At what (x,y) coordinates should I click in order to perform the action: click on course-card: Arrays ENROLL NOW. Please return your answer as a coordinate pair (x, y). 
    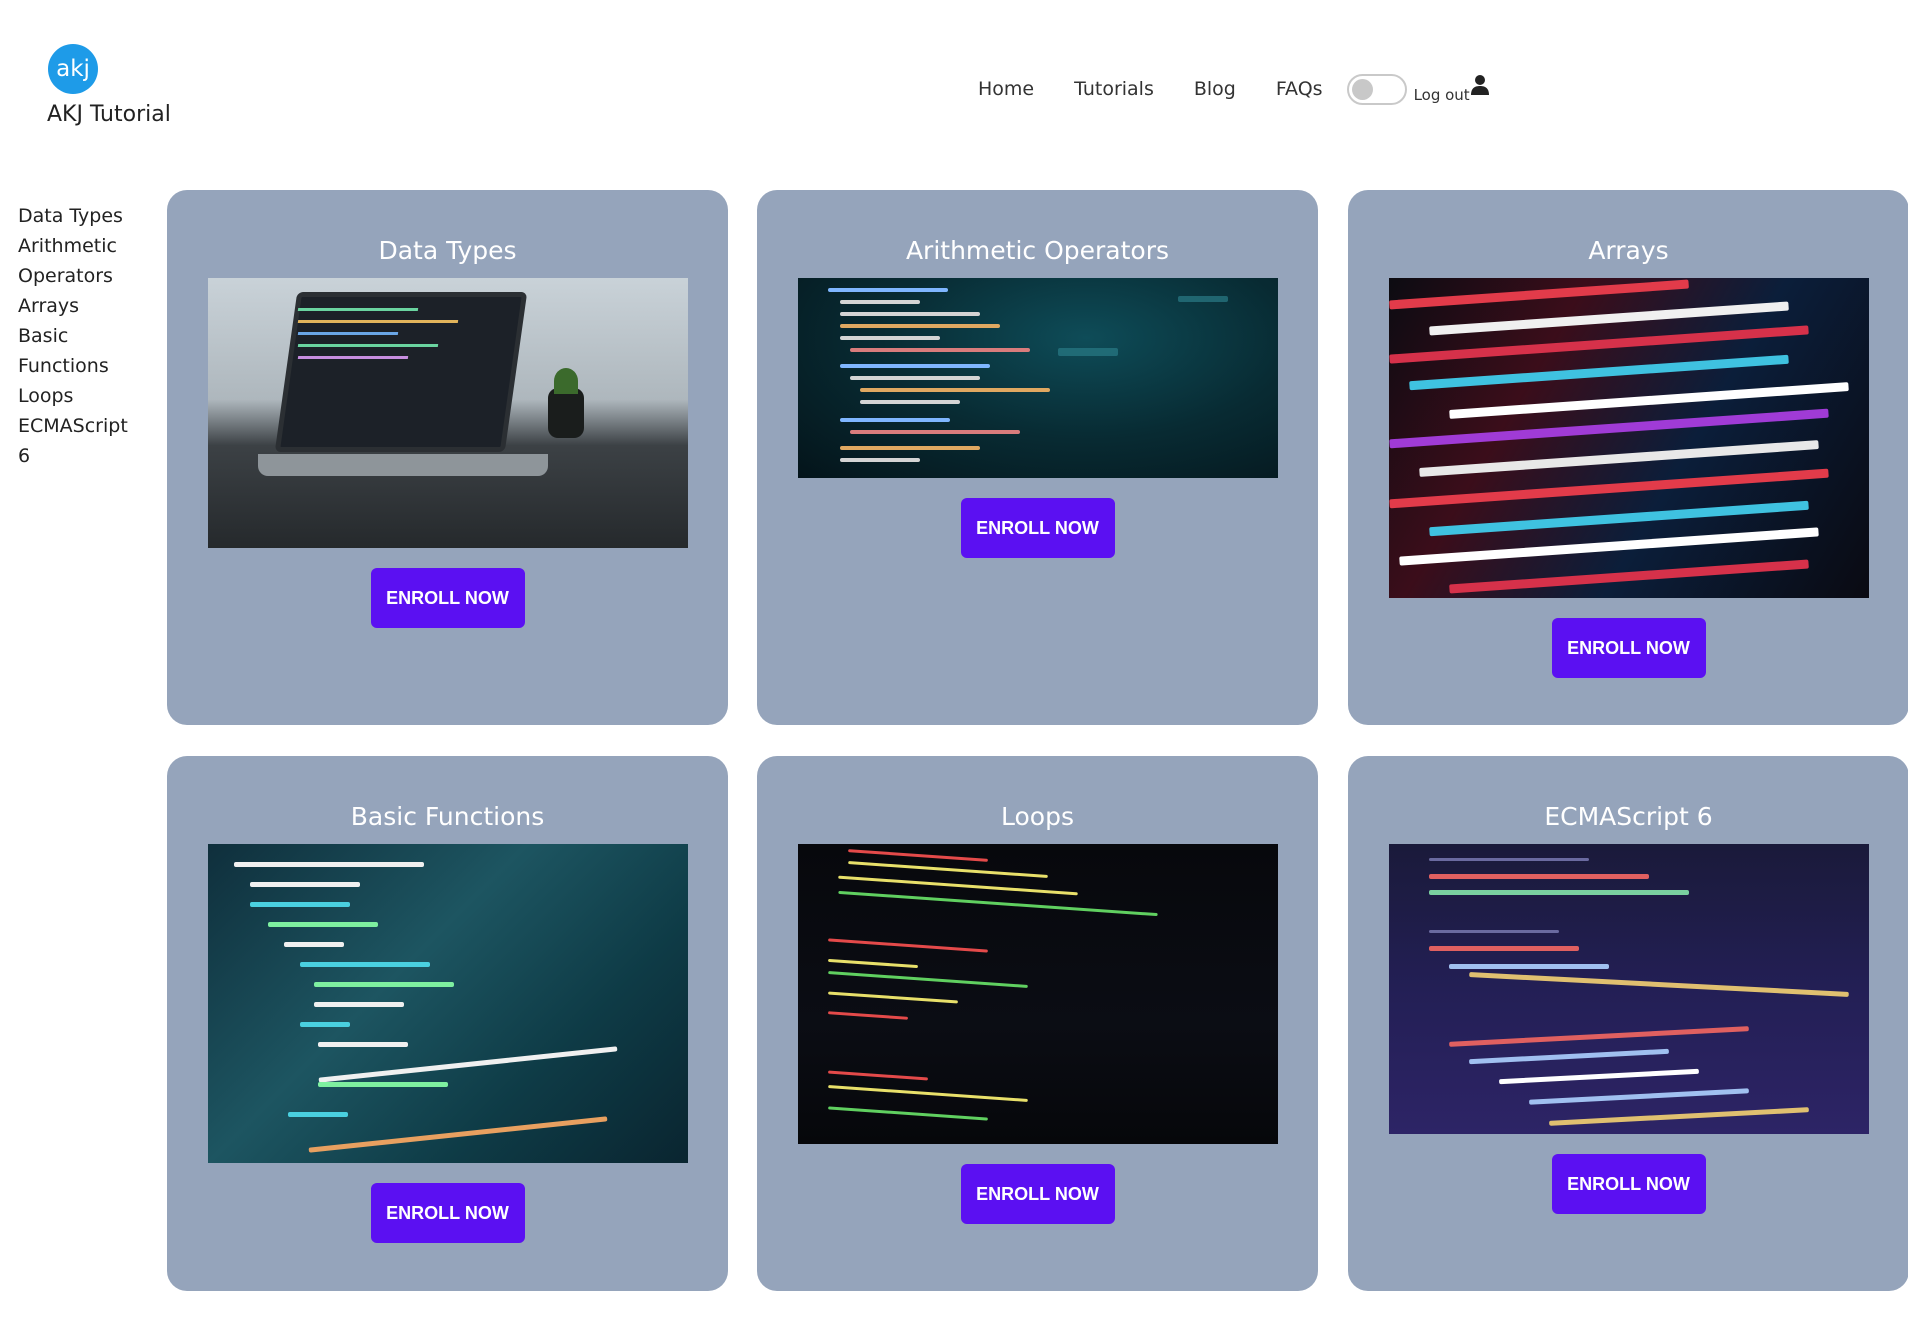
    Looking at the image, I should click on (1628, 457).